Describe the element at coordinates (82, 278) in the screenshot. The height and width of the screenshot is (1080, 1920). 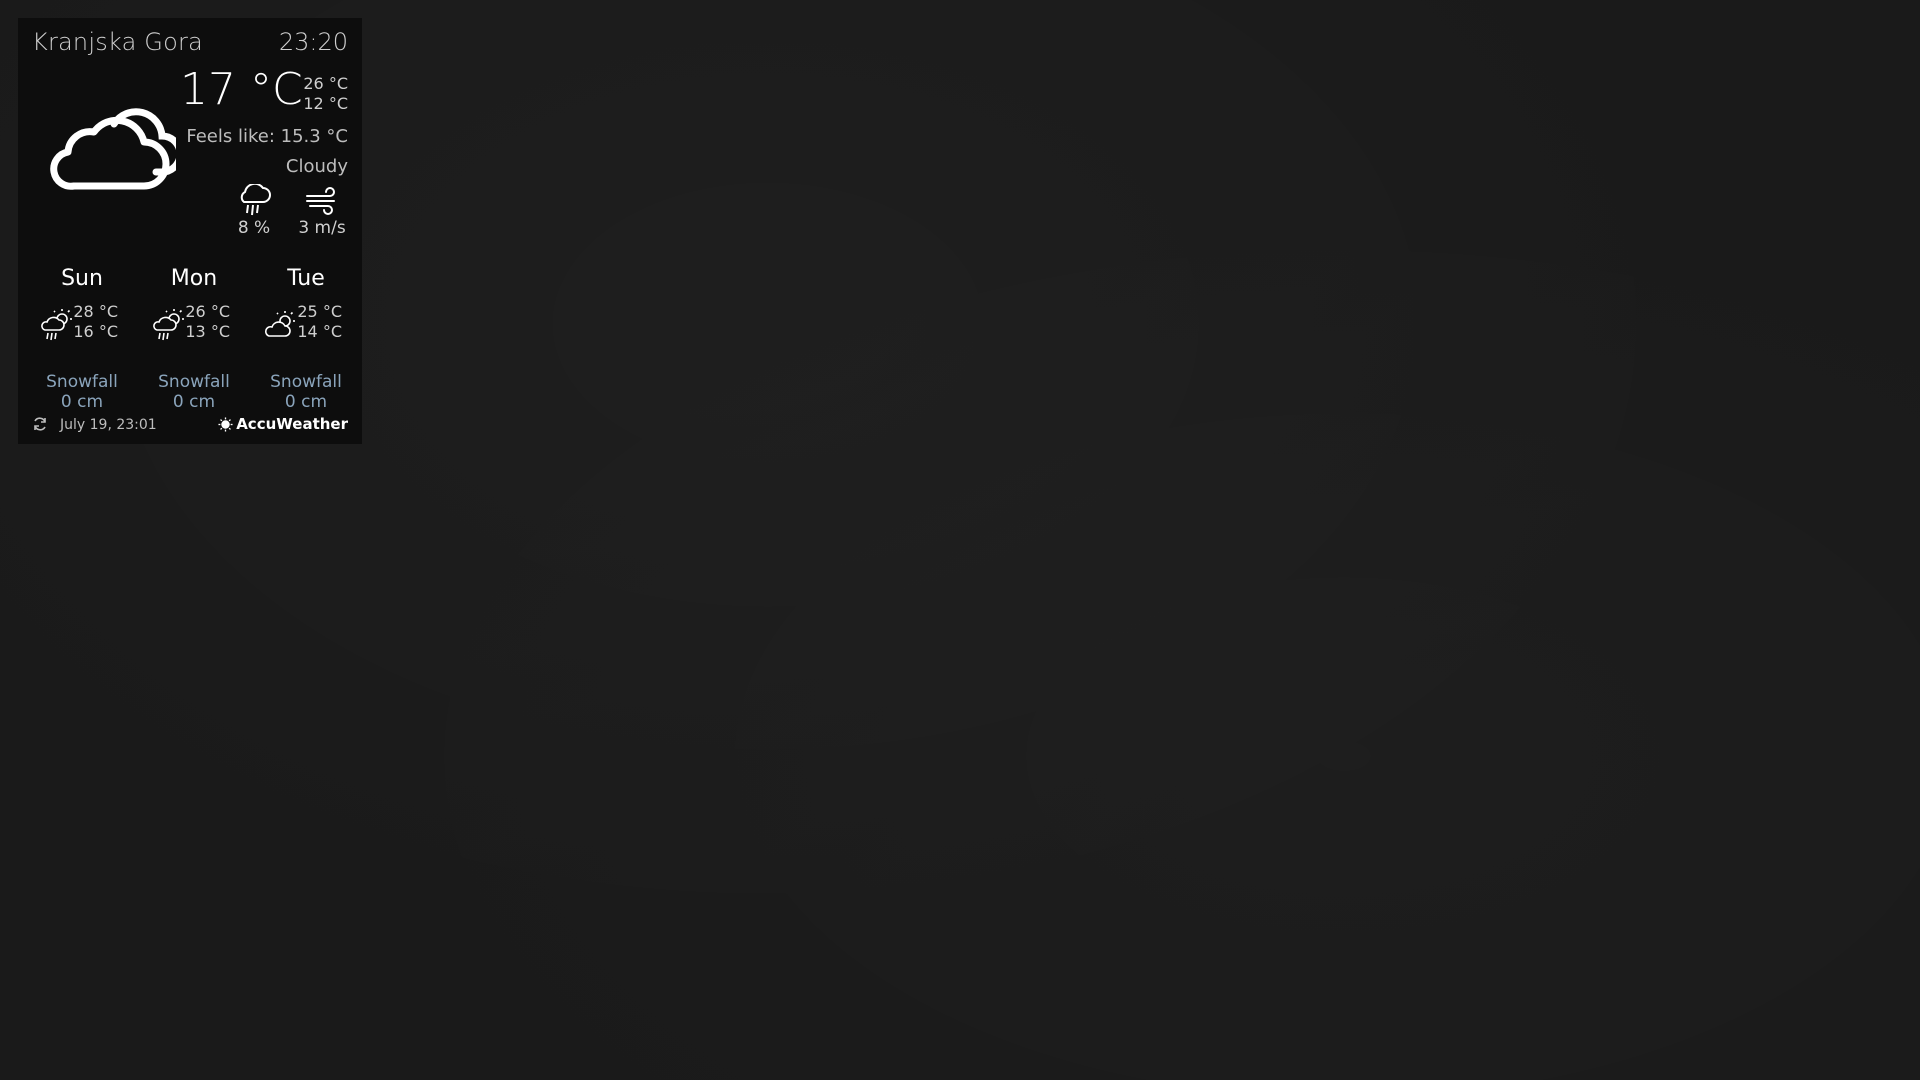
I see `forecast-day-name: Sun` at that location.